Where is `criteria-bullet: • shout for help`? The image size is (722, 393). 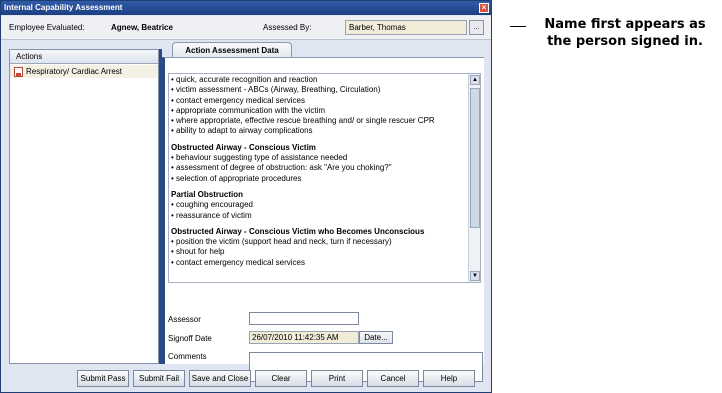
criteria-bullet: • shout for help is located at coordinates (198, 252).